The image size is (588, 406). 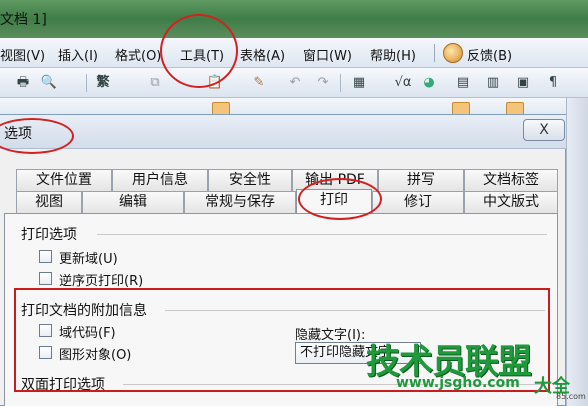 What do you see at coordinates (78, 54) in the screenshot?
I see `menu-insert: 插入(I)` at bounding box center [78, 54].